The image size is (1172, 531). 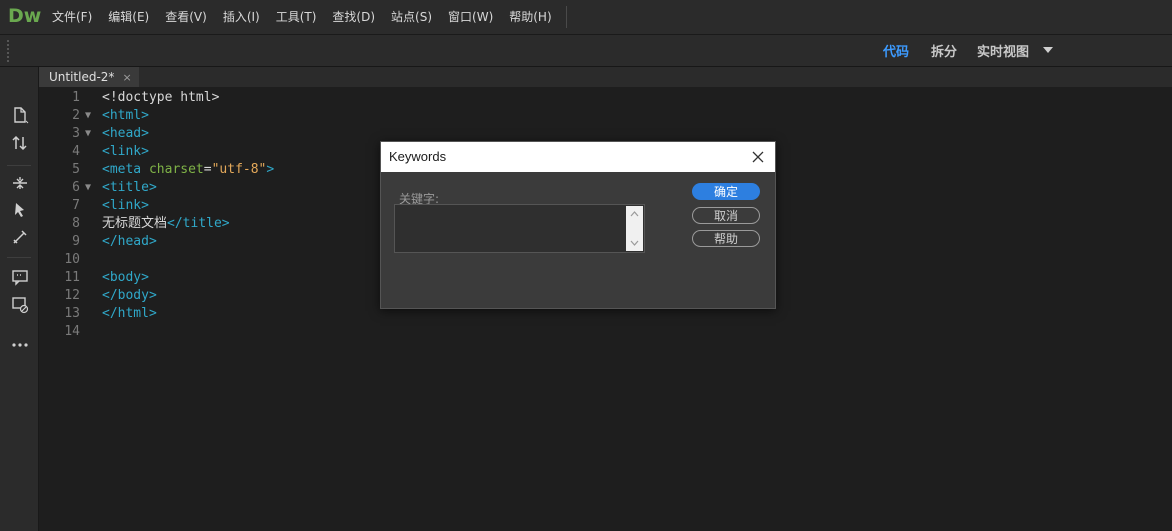 What do you see at coordinates (726, 191) in the screenshot?
I see `ok-button: 确定` at bounding box center [726, 191].